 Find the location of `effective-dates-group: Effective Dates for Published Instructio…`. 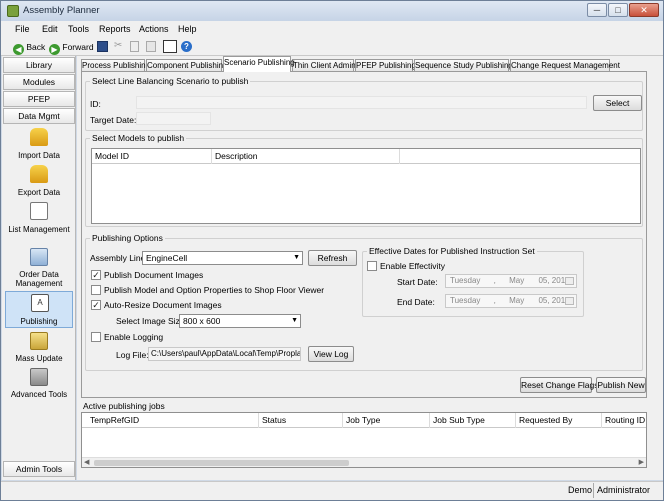

effective-dates-group: Effective Dates for Published Instructio… is located at coordinates (473, 281).